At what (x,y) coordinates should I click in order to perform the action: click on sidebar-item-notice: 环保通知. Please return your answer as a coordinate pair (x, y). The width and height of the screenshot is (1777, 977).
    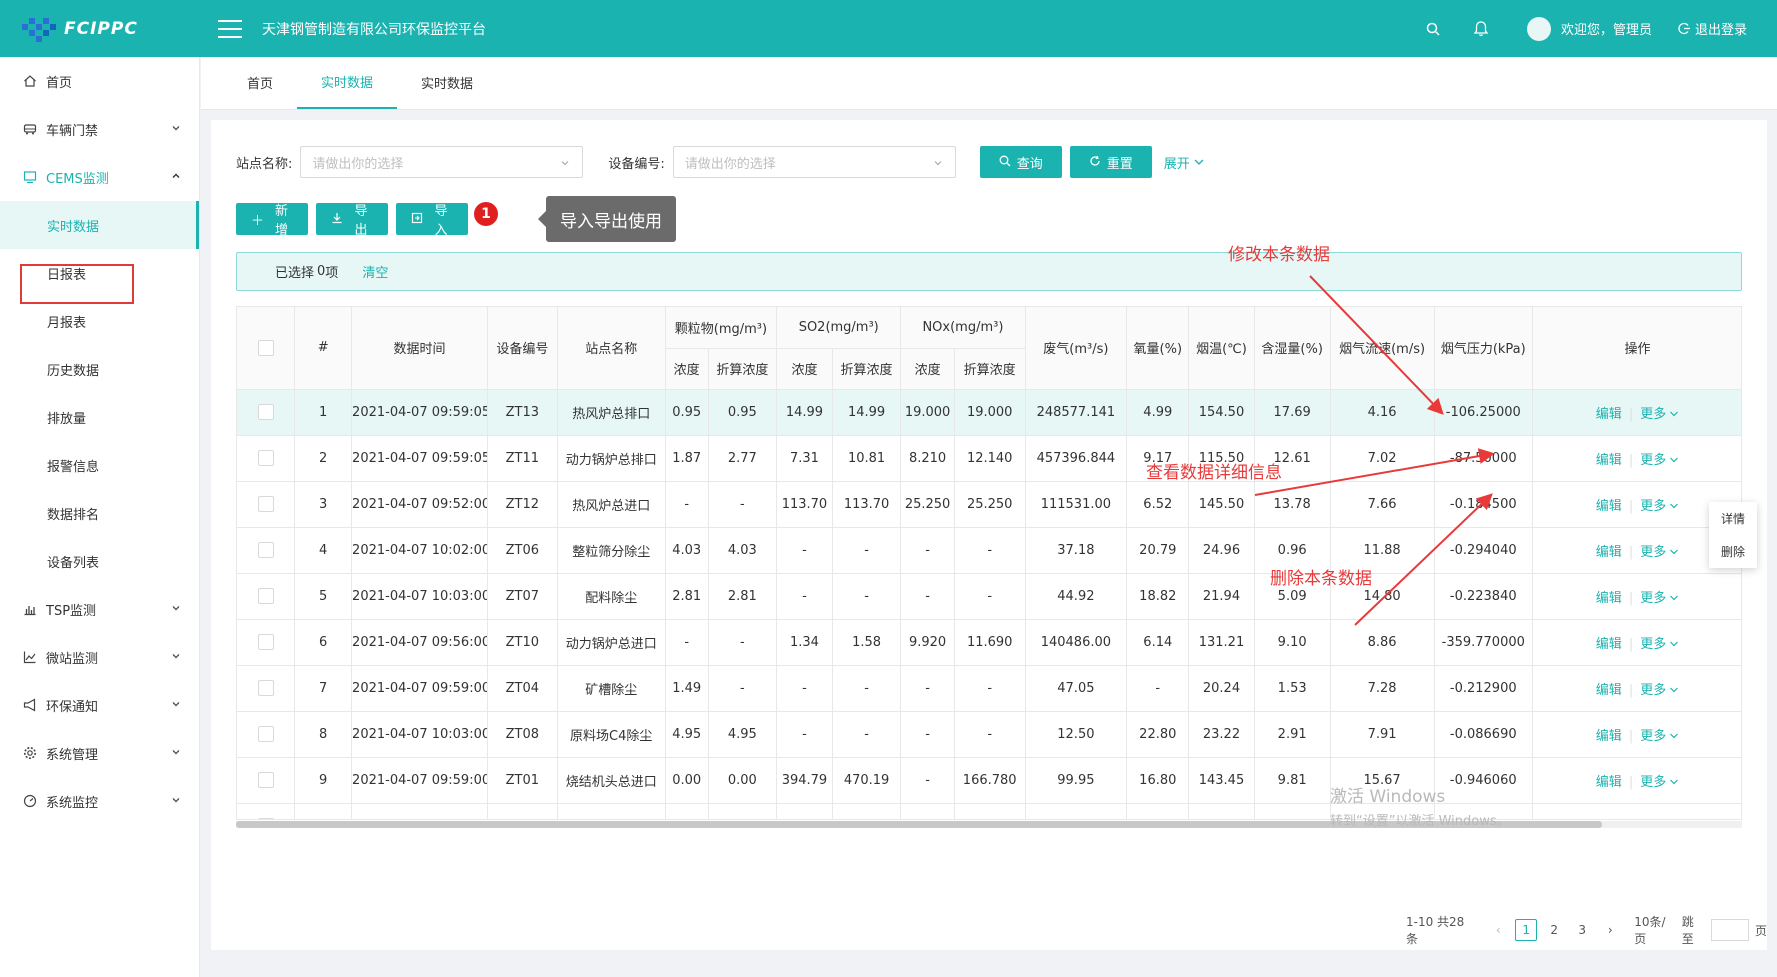
    Looking at the image, I should click on (99, 705).